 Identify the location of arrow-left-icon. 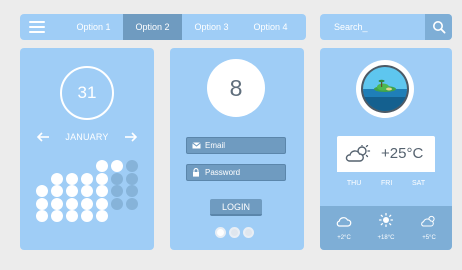
(43, 137).